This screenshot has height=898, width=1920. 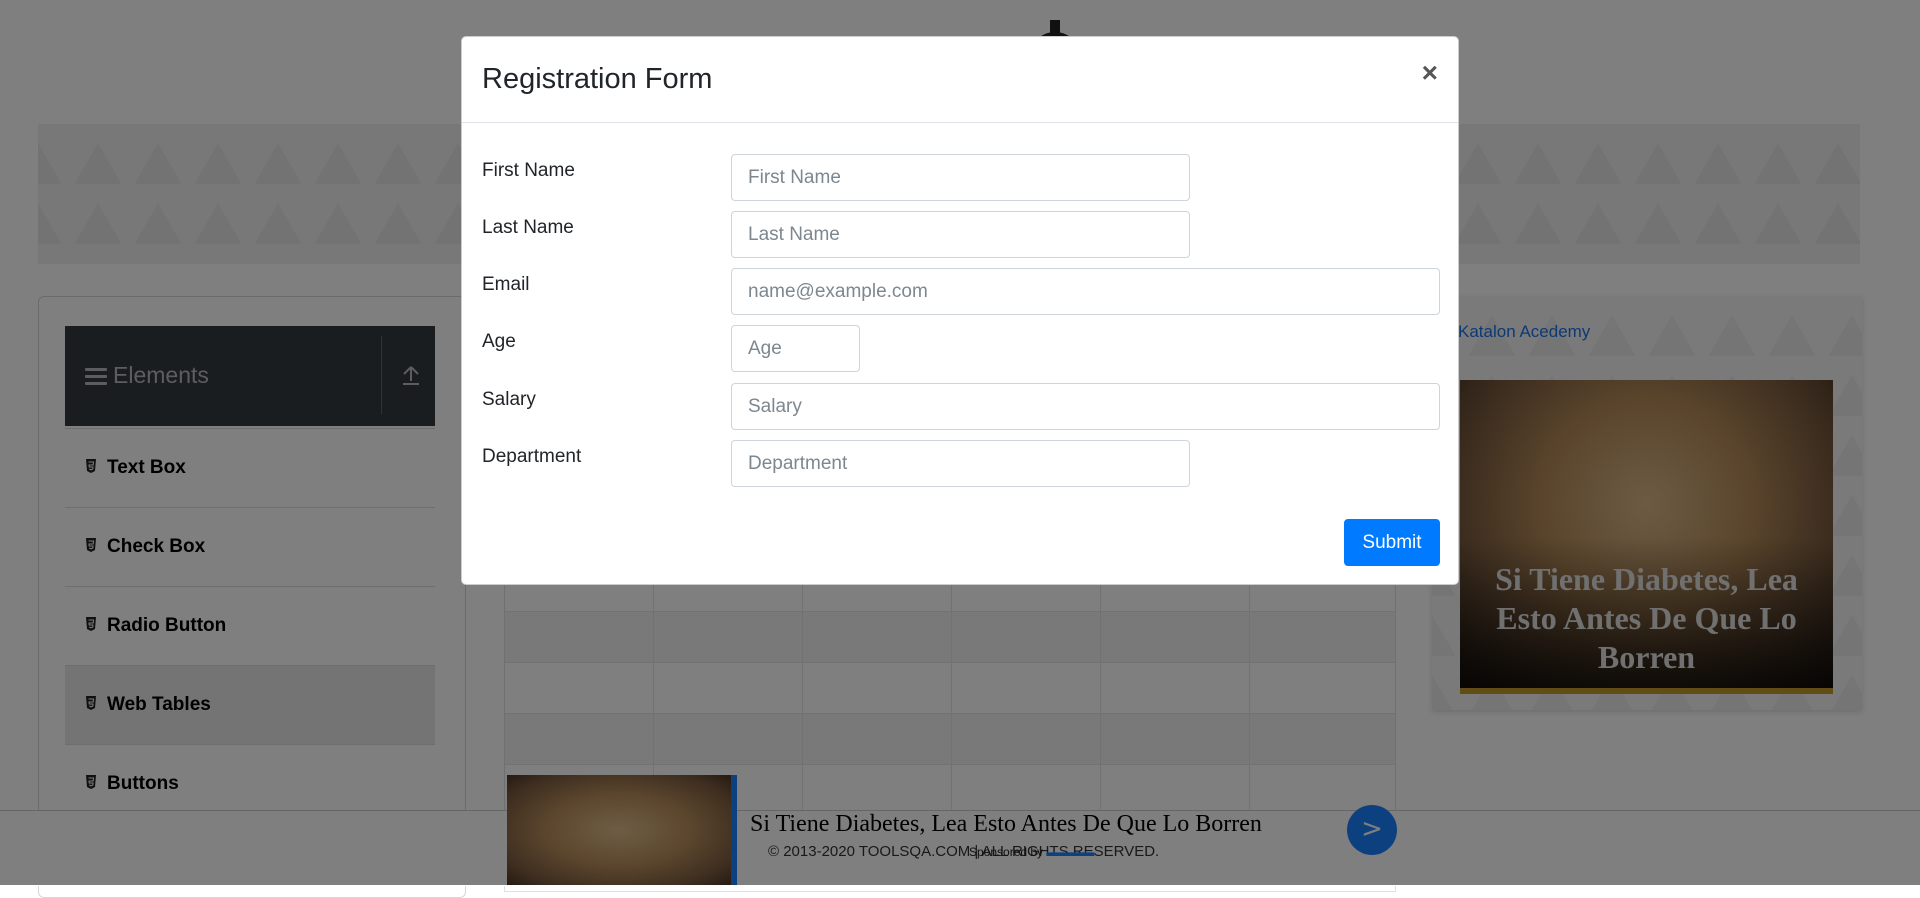 I want to click on age-row: Age, so click(x=962, y=349).